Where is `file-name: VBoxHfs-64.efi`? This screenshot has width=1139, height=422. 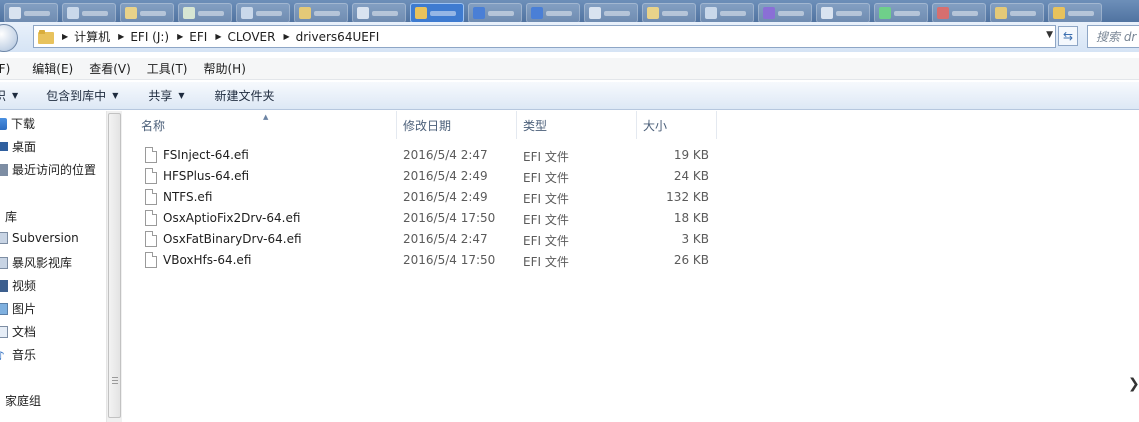
file-name: VBoxHfs-64.efi is located at coordinates (207, 260).